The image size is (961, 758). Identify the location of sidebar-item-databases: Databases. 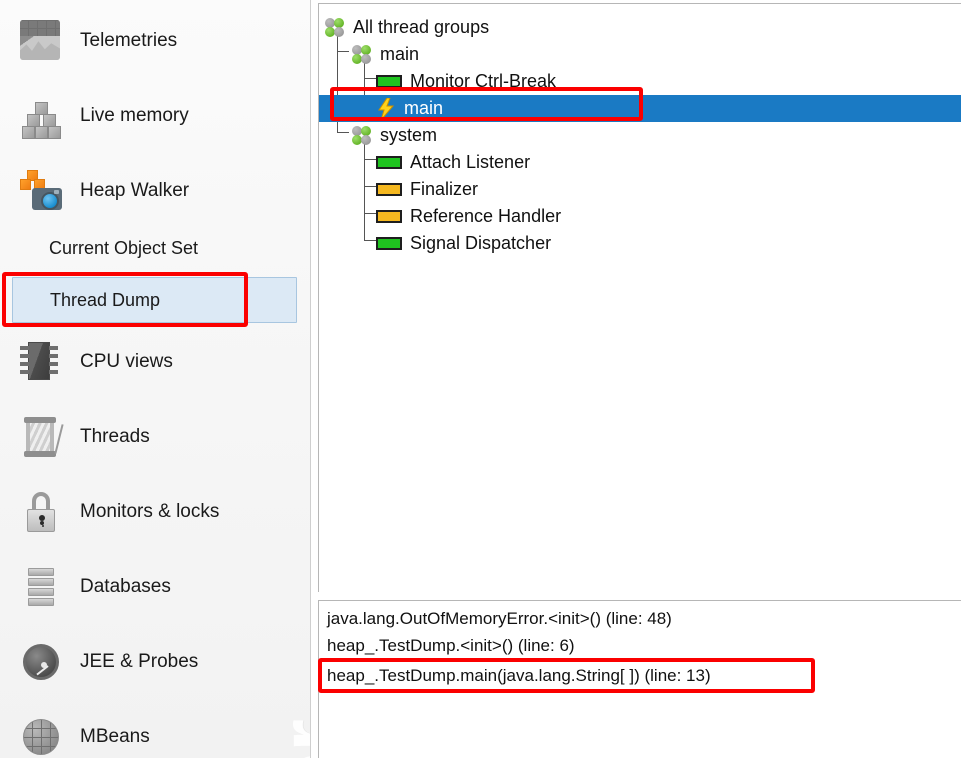
(155, 587).